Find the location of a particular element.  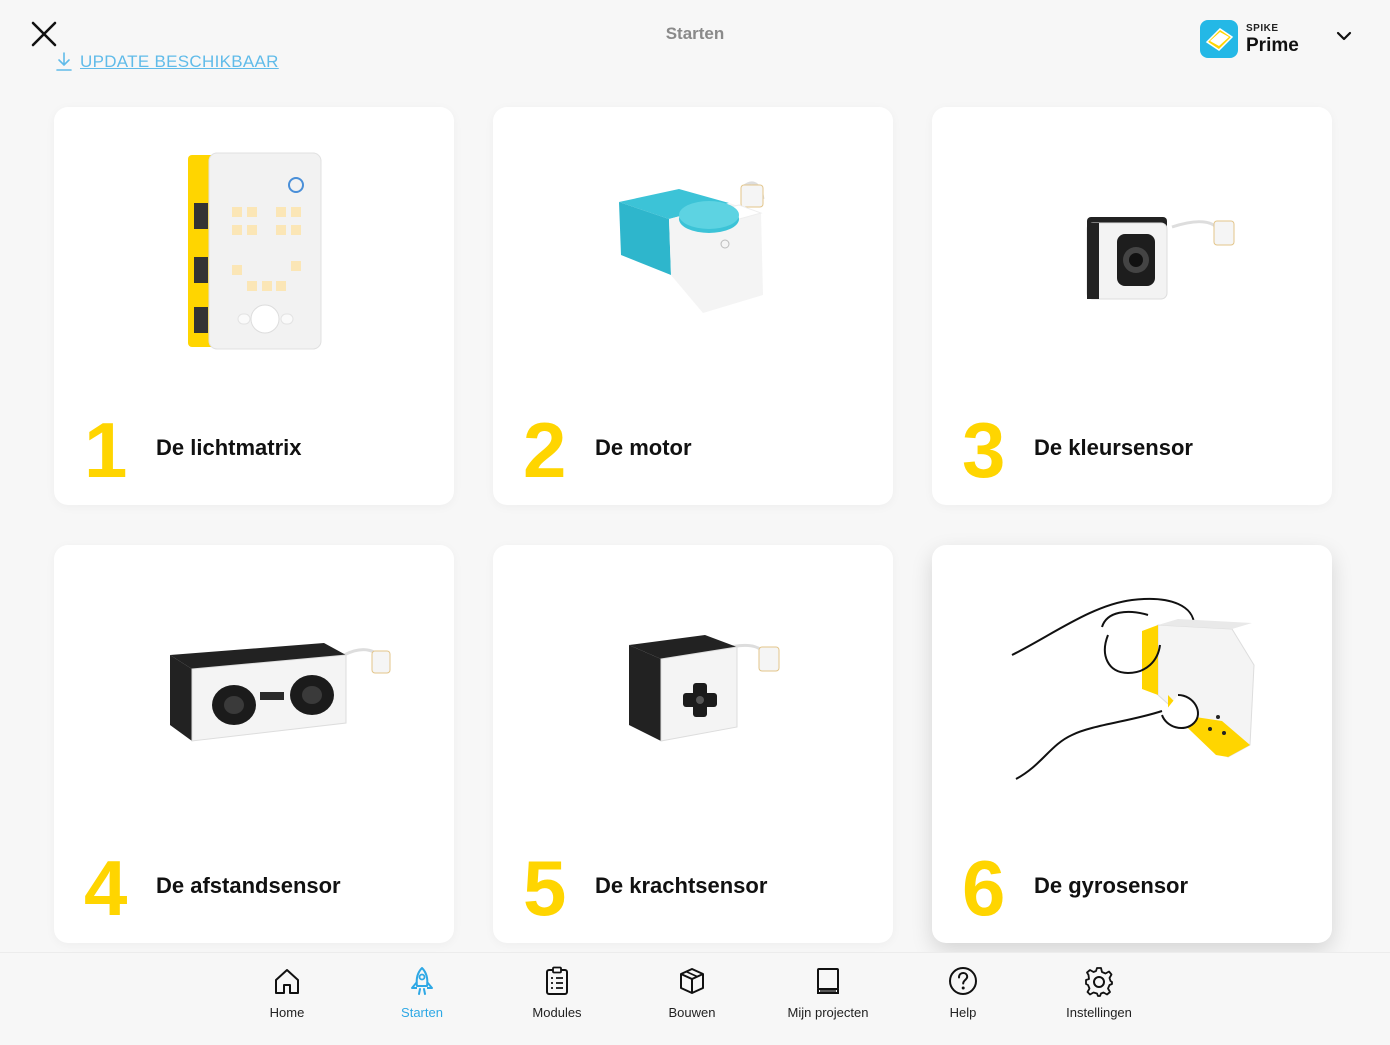

product-switcher: SPIKE Prime is located at coordinates (1249, 39).